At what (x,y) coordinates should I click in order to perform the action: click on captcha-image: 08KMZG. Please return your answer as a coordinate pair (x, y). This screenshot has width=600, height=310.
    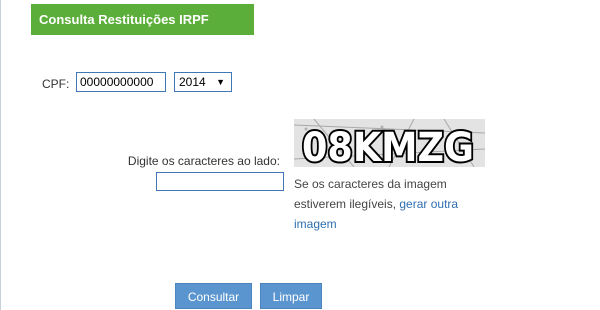
    Looking at the image, I should click on (389, 143).